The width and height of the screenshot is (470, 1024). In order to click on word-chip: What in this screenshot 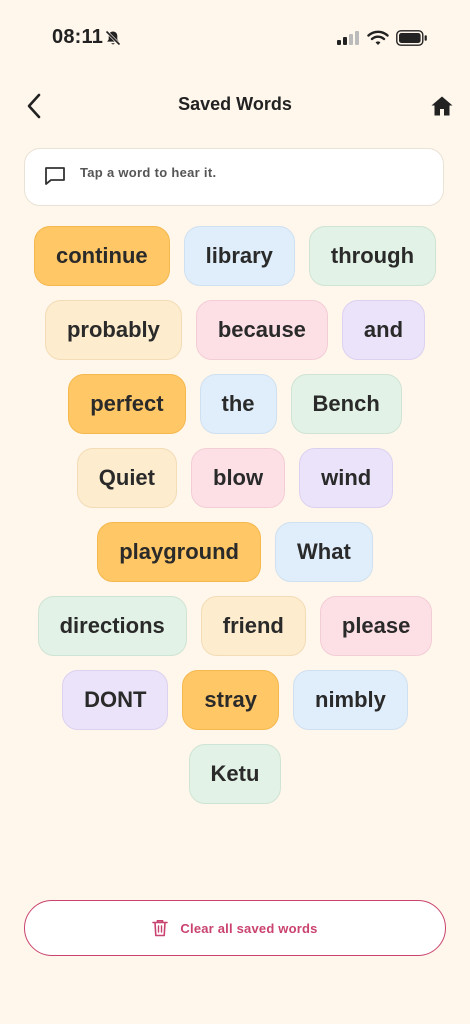, I will do `click(324, 552)`.